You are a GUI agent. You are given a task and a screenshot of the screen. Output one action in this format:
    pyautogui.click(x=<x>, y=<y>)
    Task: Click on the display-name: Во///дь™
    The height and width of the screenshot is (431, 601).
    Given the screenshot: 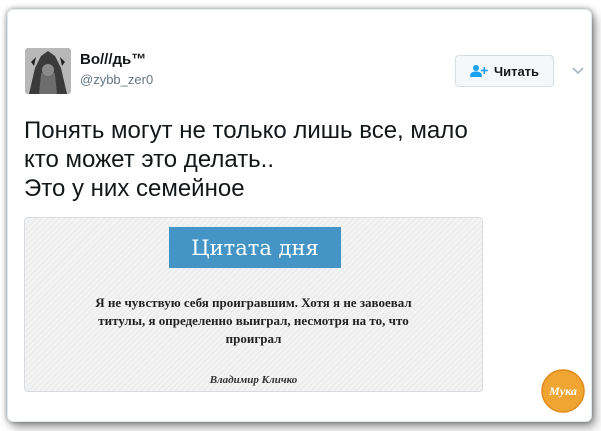 What is the action you would take?
    pyautogui.click(x=113, y=59)
    